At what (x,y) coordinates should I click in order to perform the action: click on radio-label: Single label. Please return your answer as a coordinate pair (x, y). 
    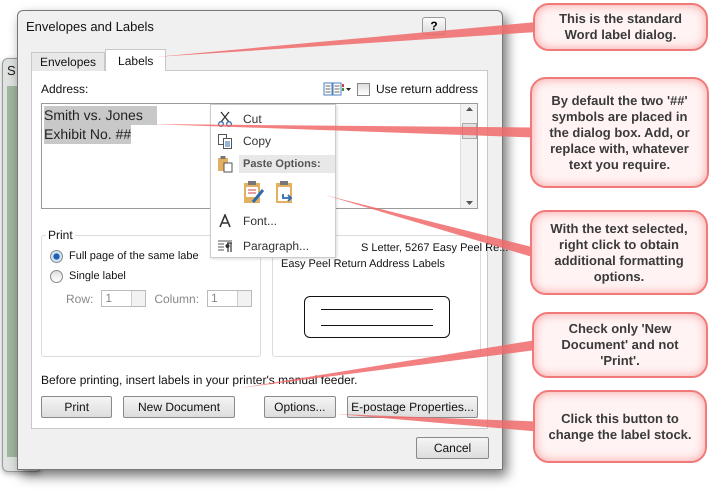
    Looking at the image, I should click on (97, 276).